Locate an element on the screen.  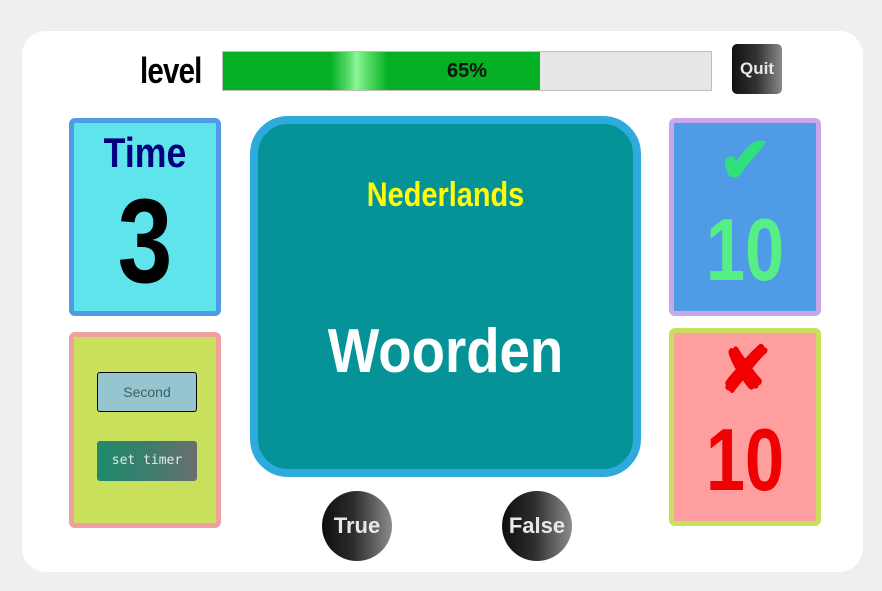
quit-button: Quit is located at coordinates (757, 69).